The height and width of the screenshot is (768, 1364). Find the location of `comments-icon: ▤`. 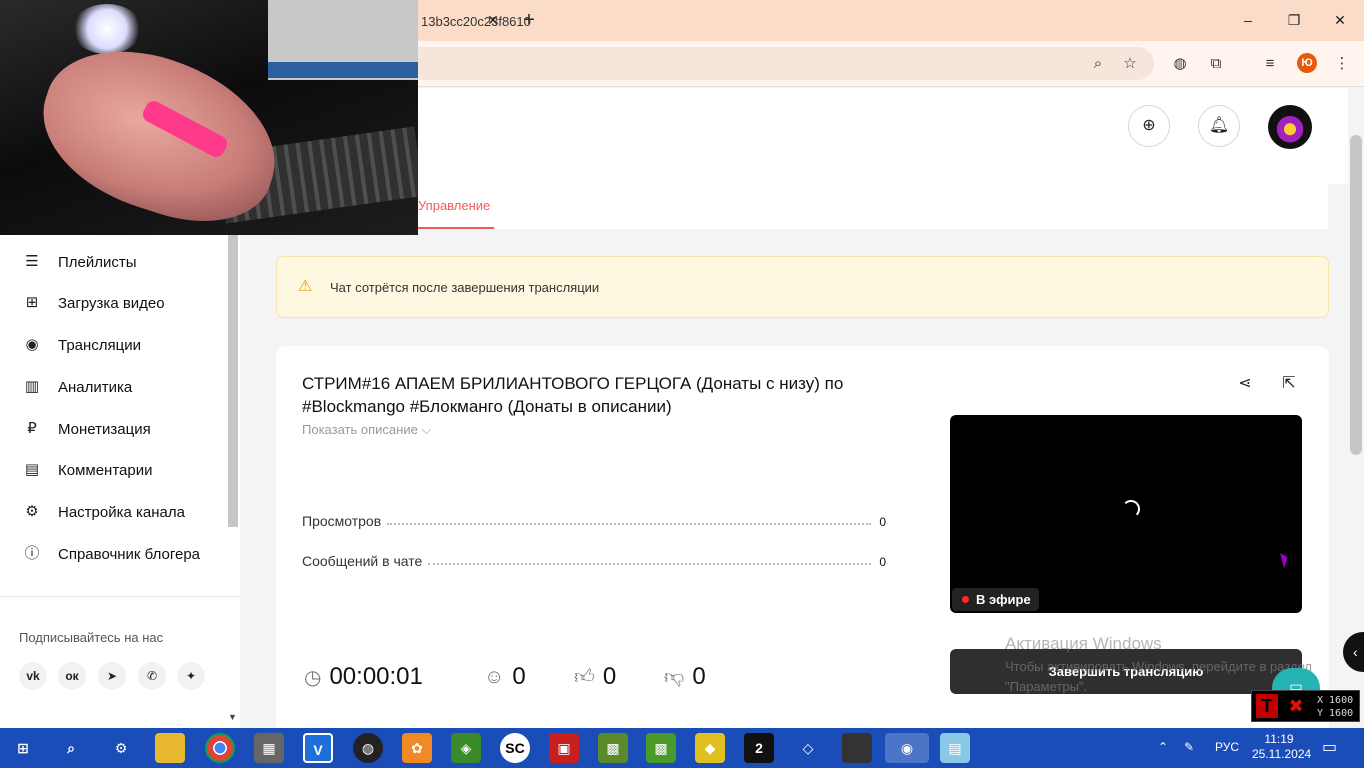

comments-icon: ▤ is located at coordinates (32, 469).